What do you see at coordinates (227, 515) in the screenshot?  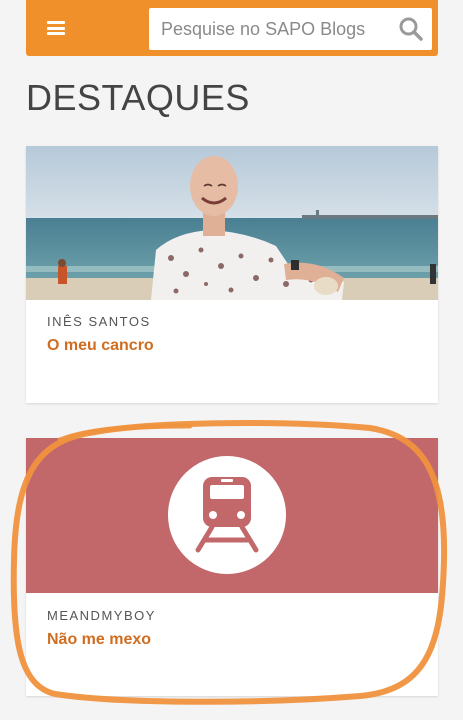 I see `train-icon` at bounding box center [227, 515].